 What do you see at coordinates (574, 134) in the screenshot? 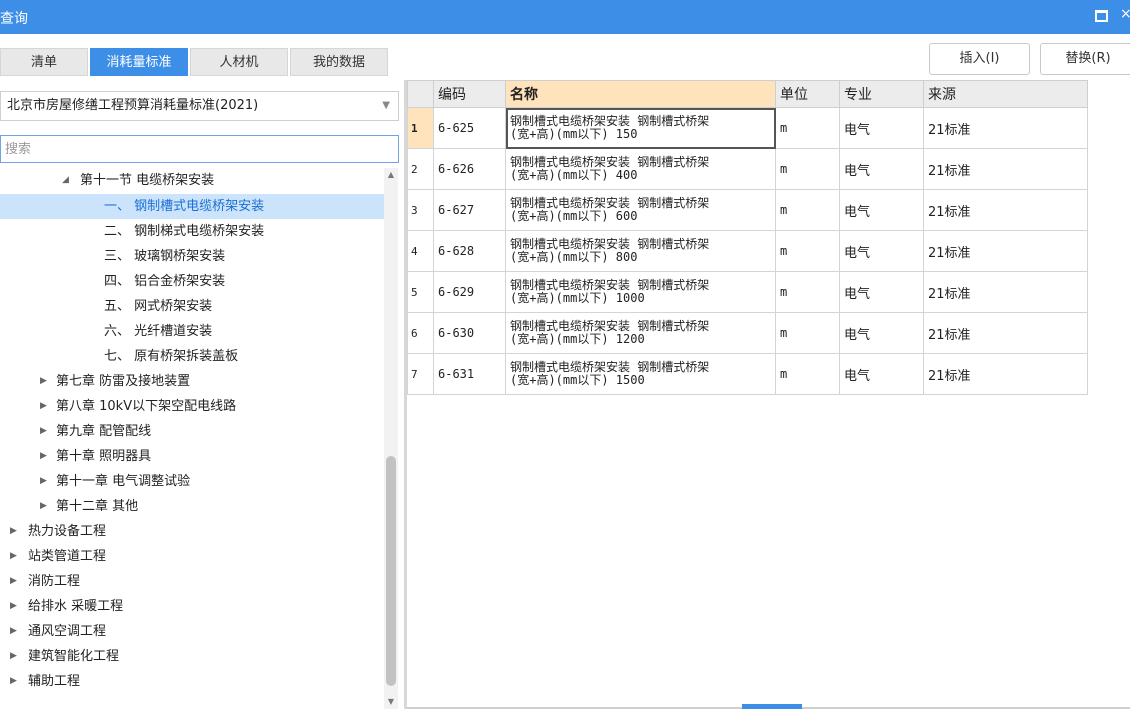
I see `name-line-2: (宽+高)(mm以下) 150` at bounding box center [574, 134].